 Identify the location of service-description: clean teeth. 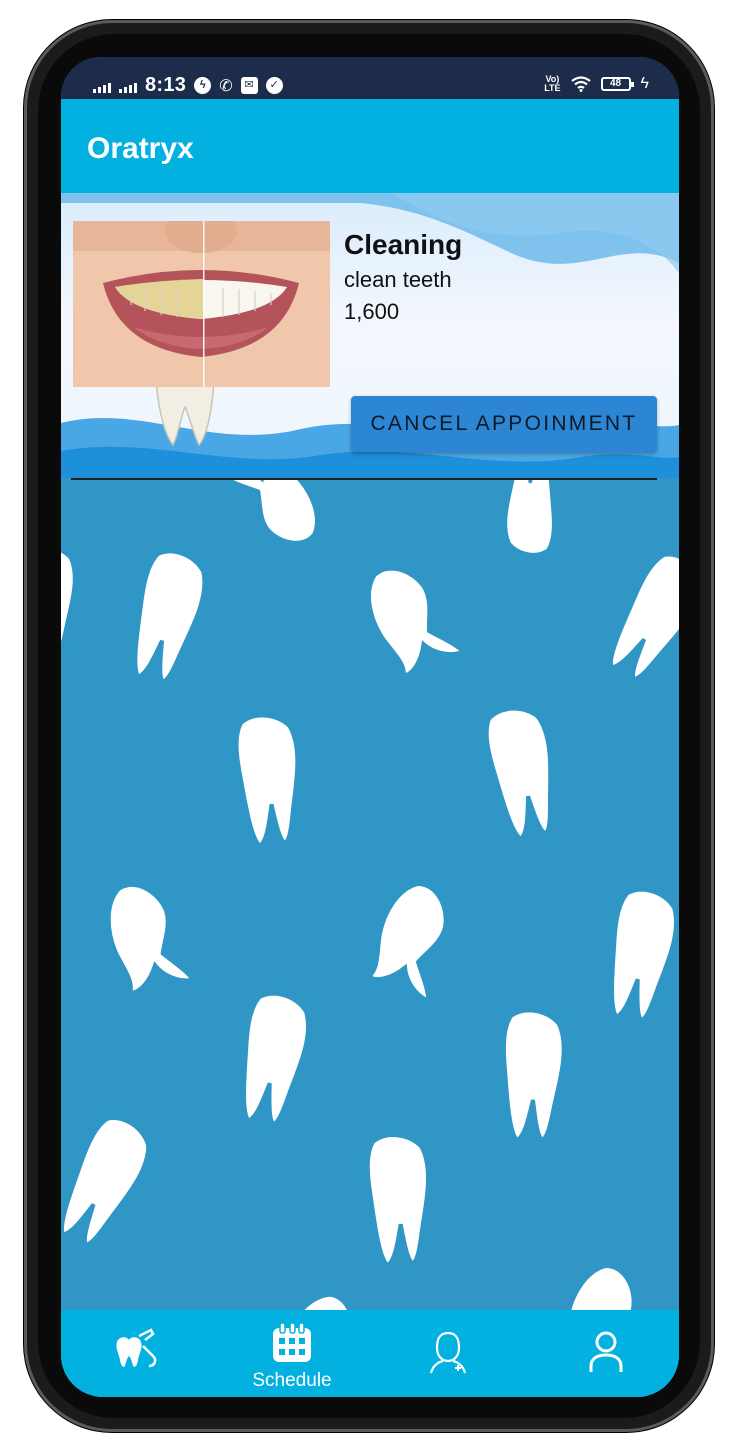
(398, 279).